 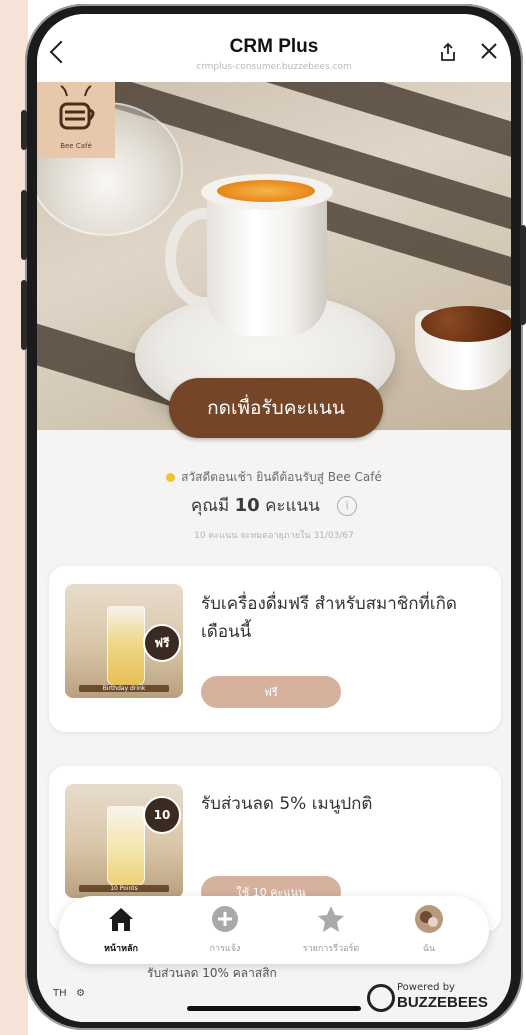 I want to click on coffee-surface, so click(x=266, y=191).